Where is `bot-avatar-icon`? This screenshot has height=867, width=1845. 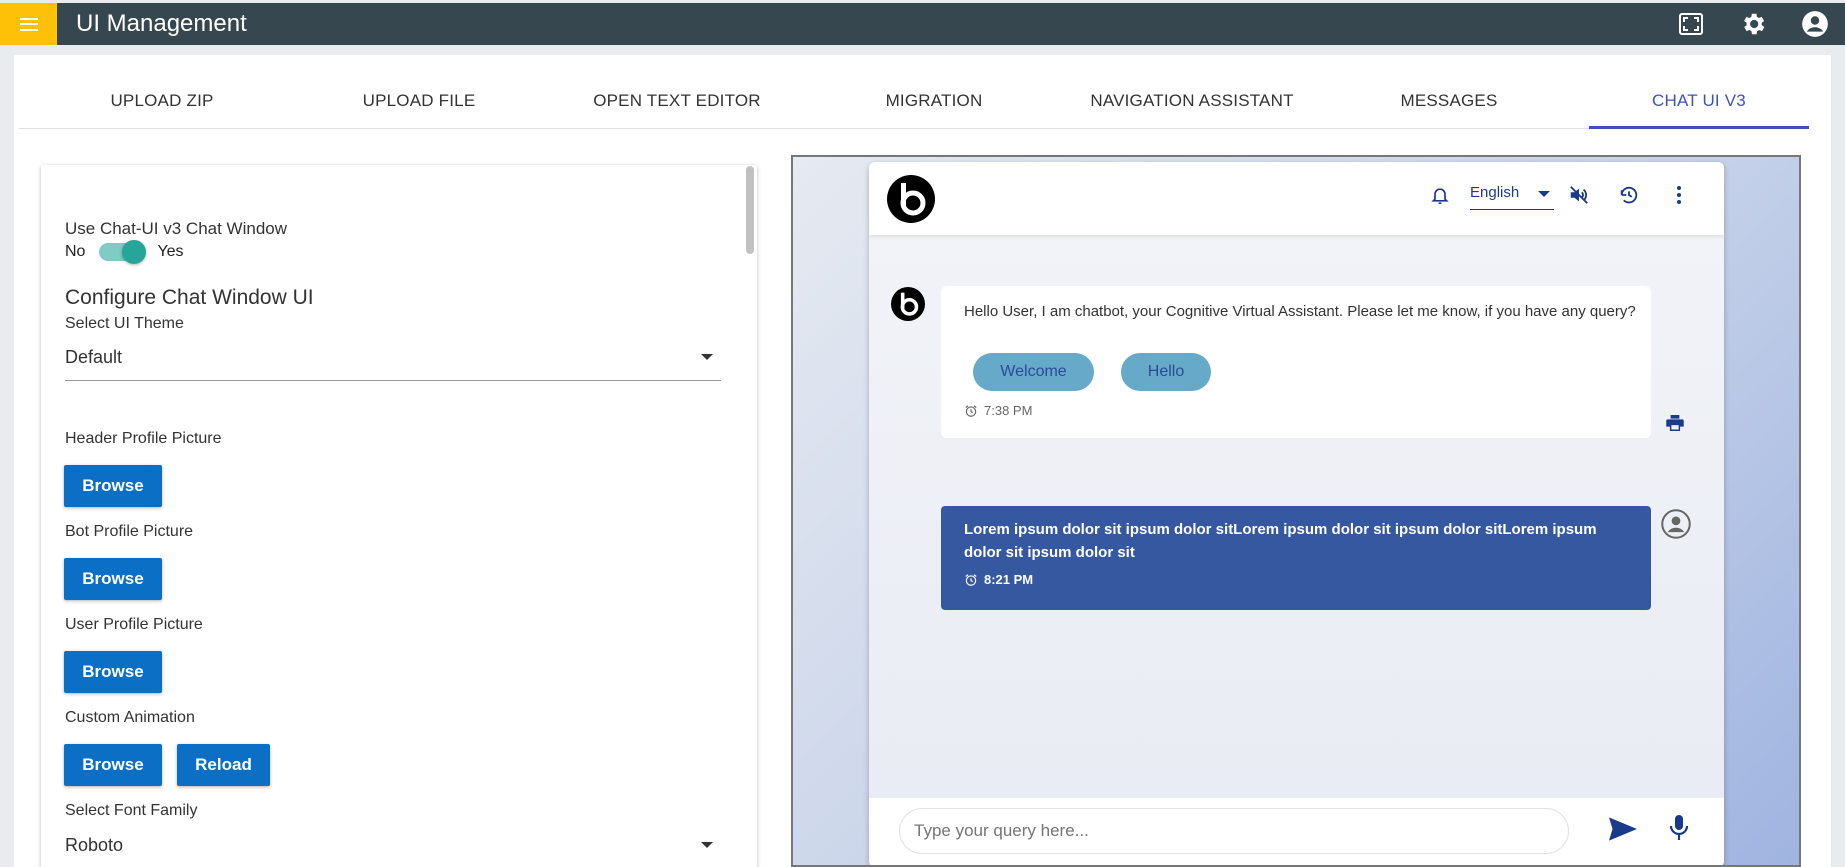 bot-avatar-icon is located at coordinates (909, 305).